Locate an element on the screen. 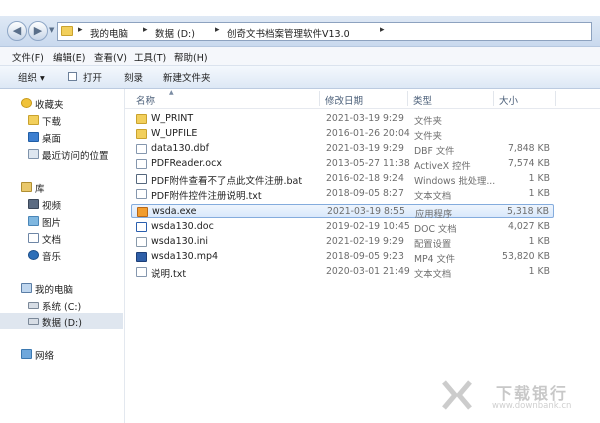 The image size is (600, 423). file-size: 7,574 KB is located at coordinates (528, 163).